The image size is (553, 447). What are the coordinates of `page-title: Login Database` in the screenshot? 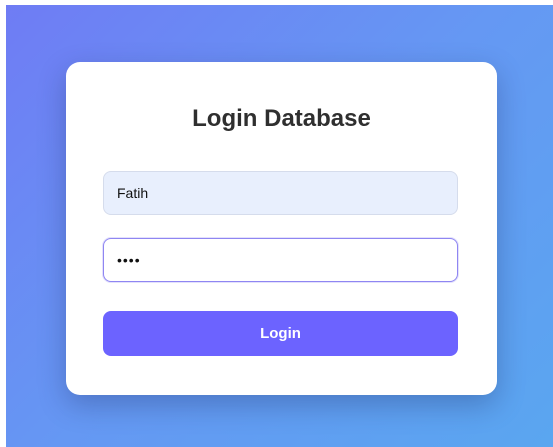 It's located at (281, 118).